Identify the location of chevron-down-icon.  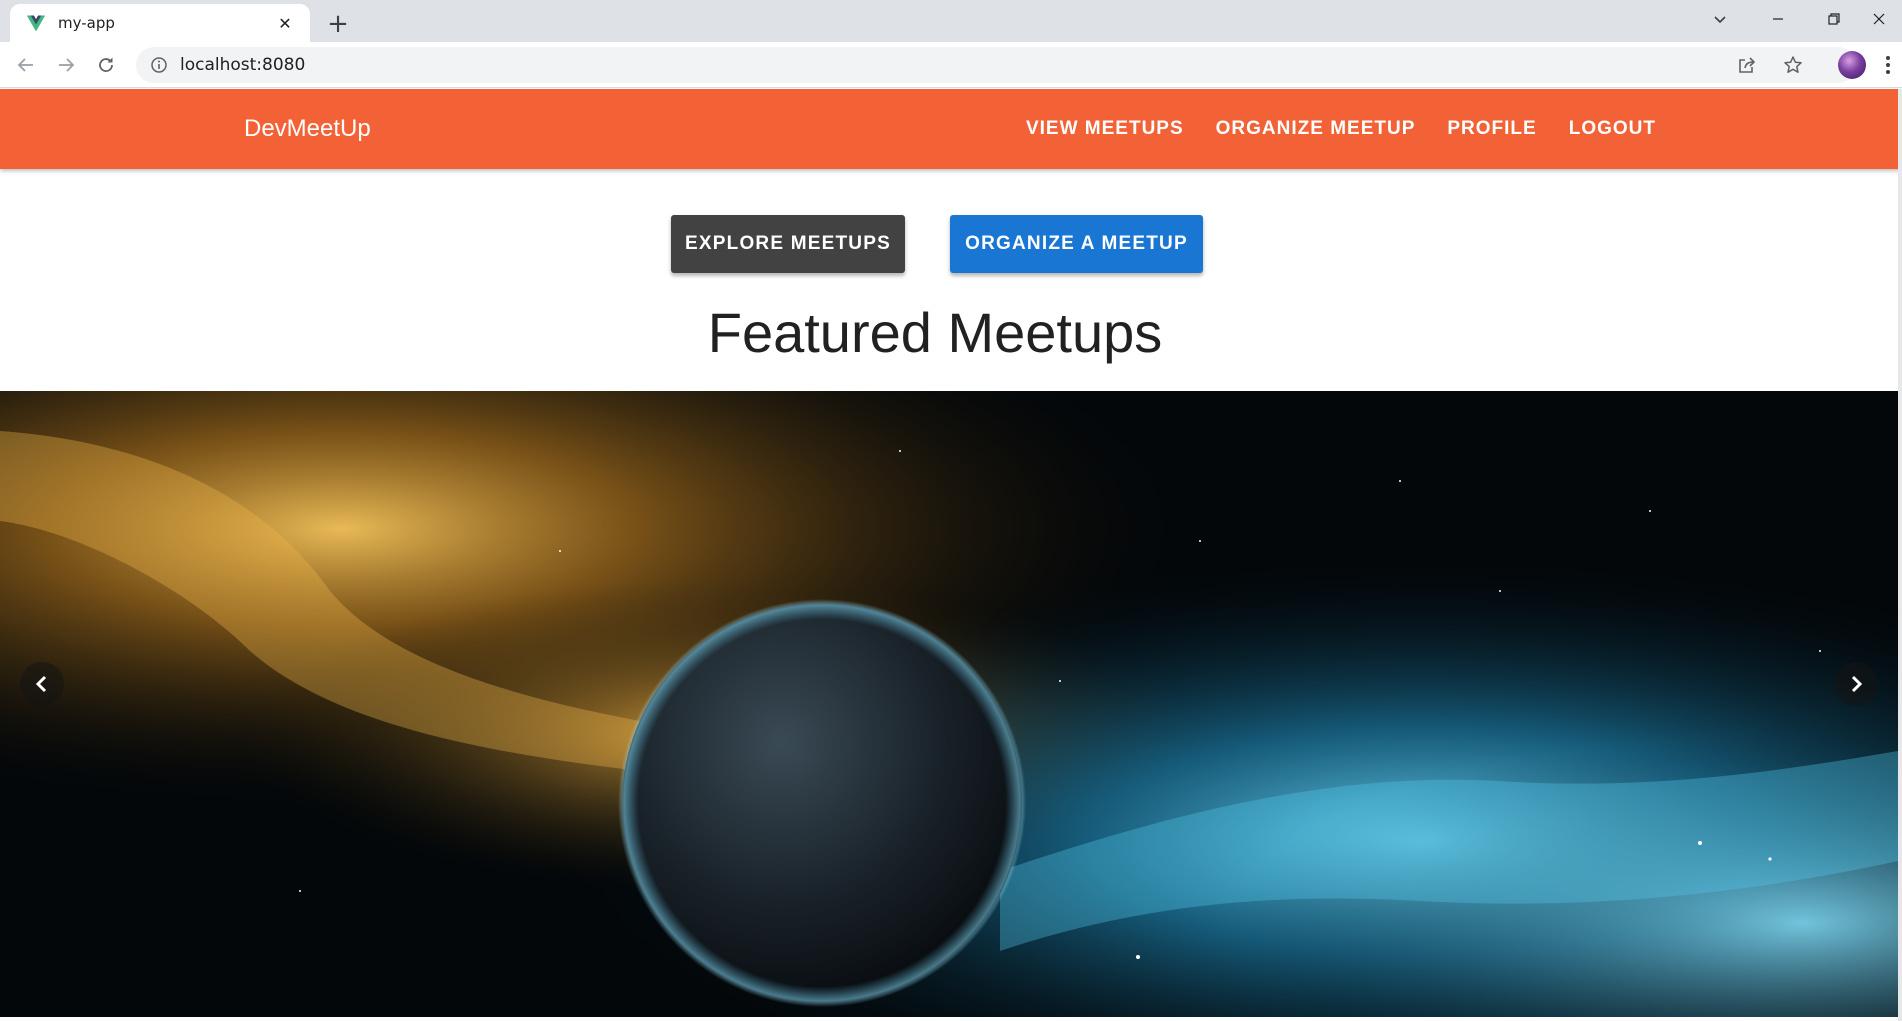
(1720, 20).